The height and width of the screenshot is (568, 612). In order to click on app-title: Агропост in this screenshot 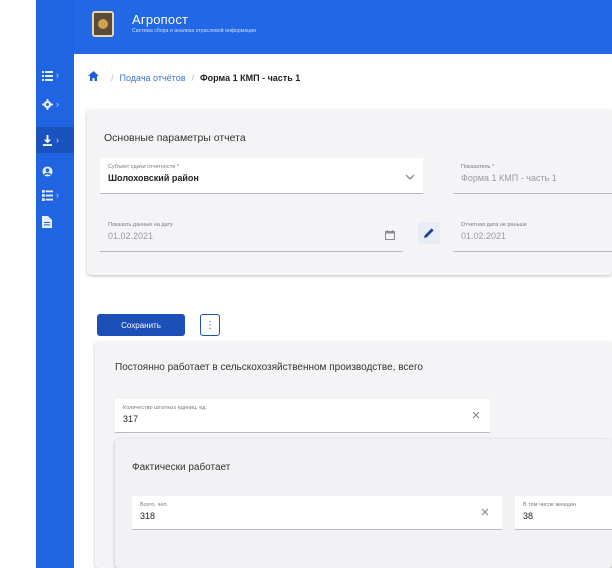, I will do `click(160, 19)`.